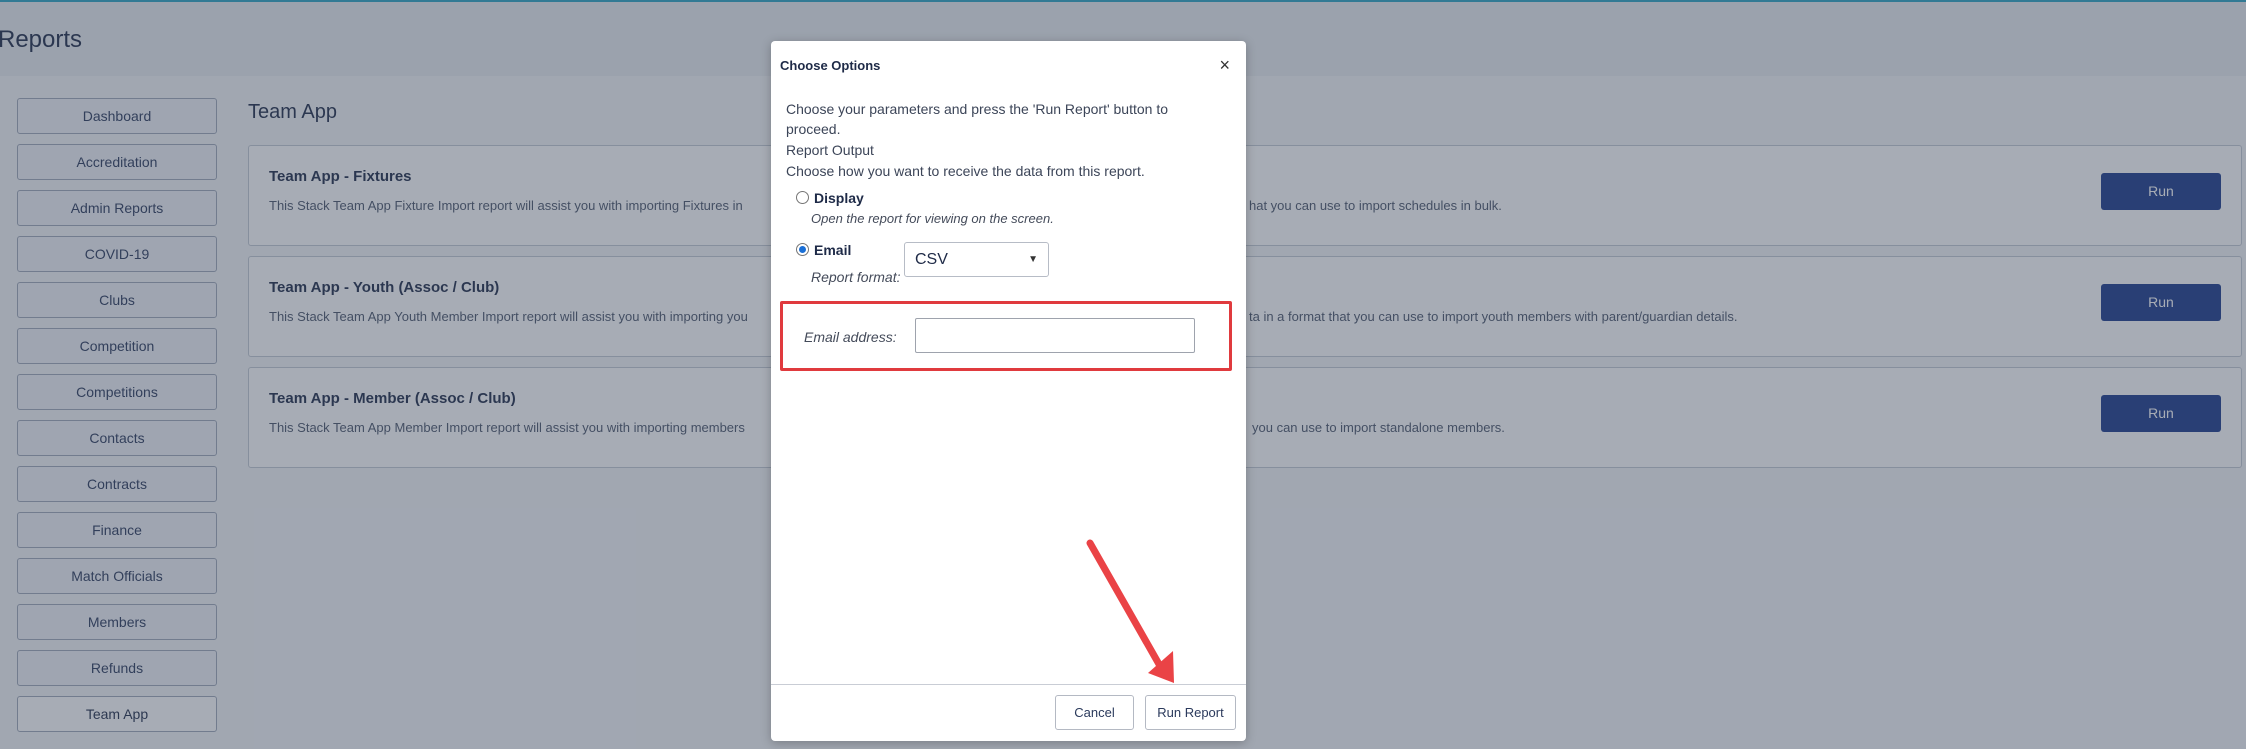 Image resolution: width=2246 pixels, height=749 pixels. I want to click on run-report-button: Run Report, so click(1190, 712).